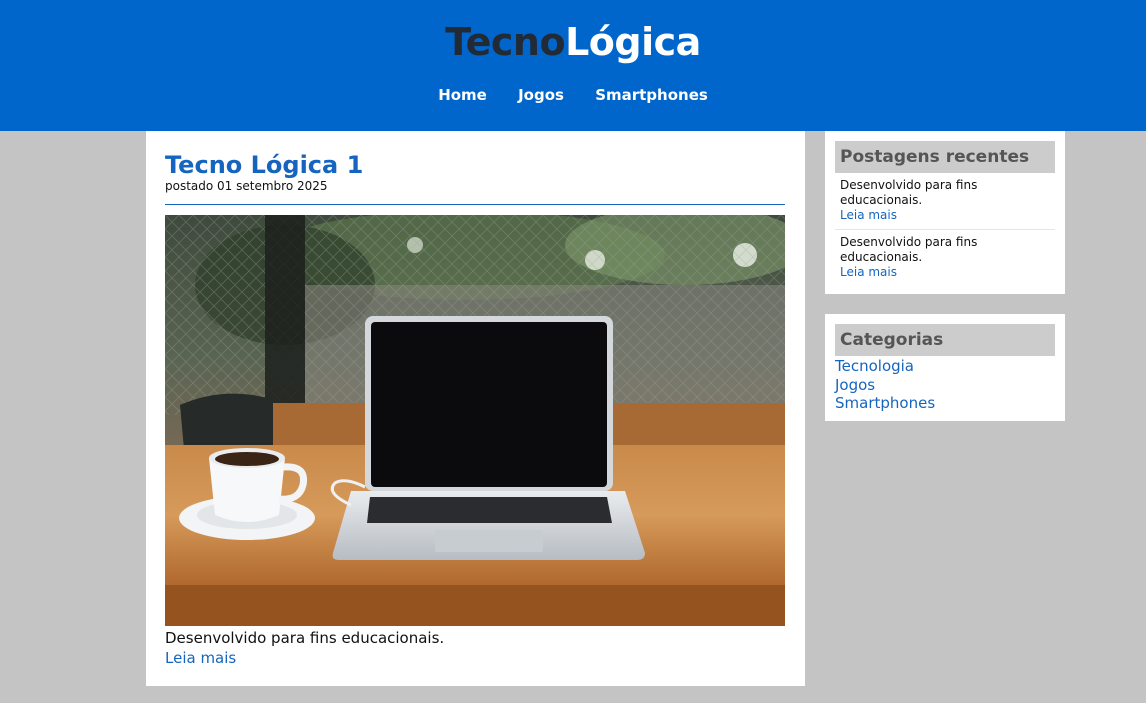 This screenshot has height=703, width=1146. I want to click on logo-part-tecno: Tecno, so click(505, 42).